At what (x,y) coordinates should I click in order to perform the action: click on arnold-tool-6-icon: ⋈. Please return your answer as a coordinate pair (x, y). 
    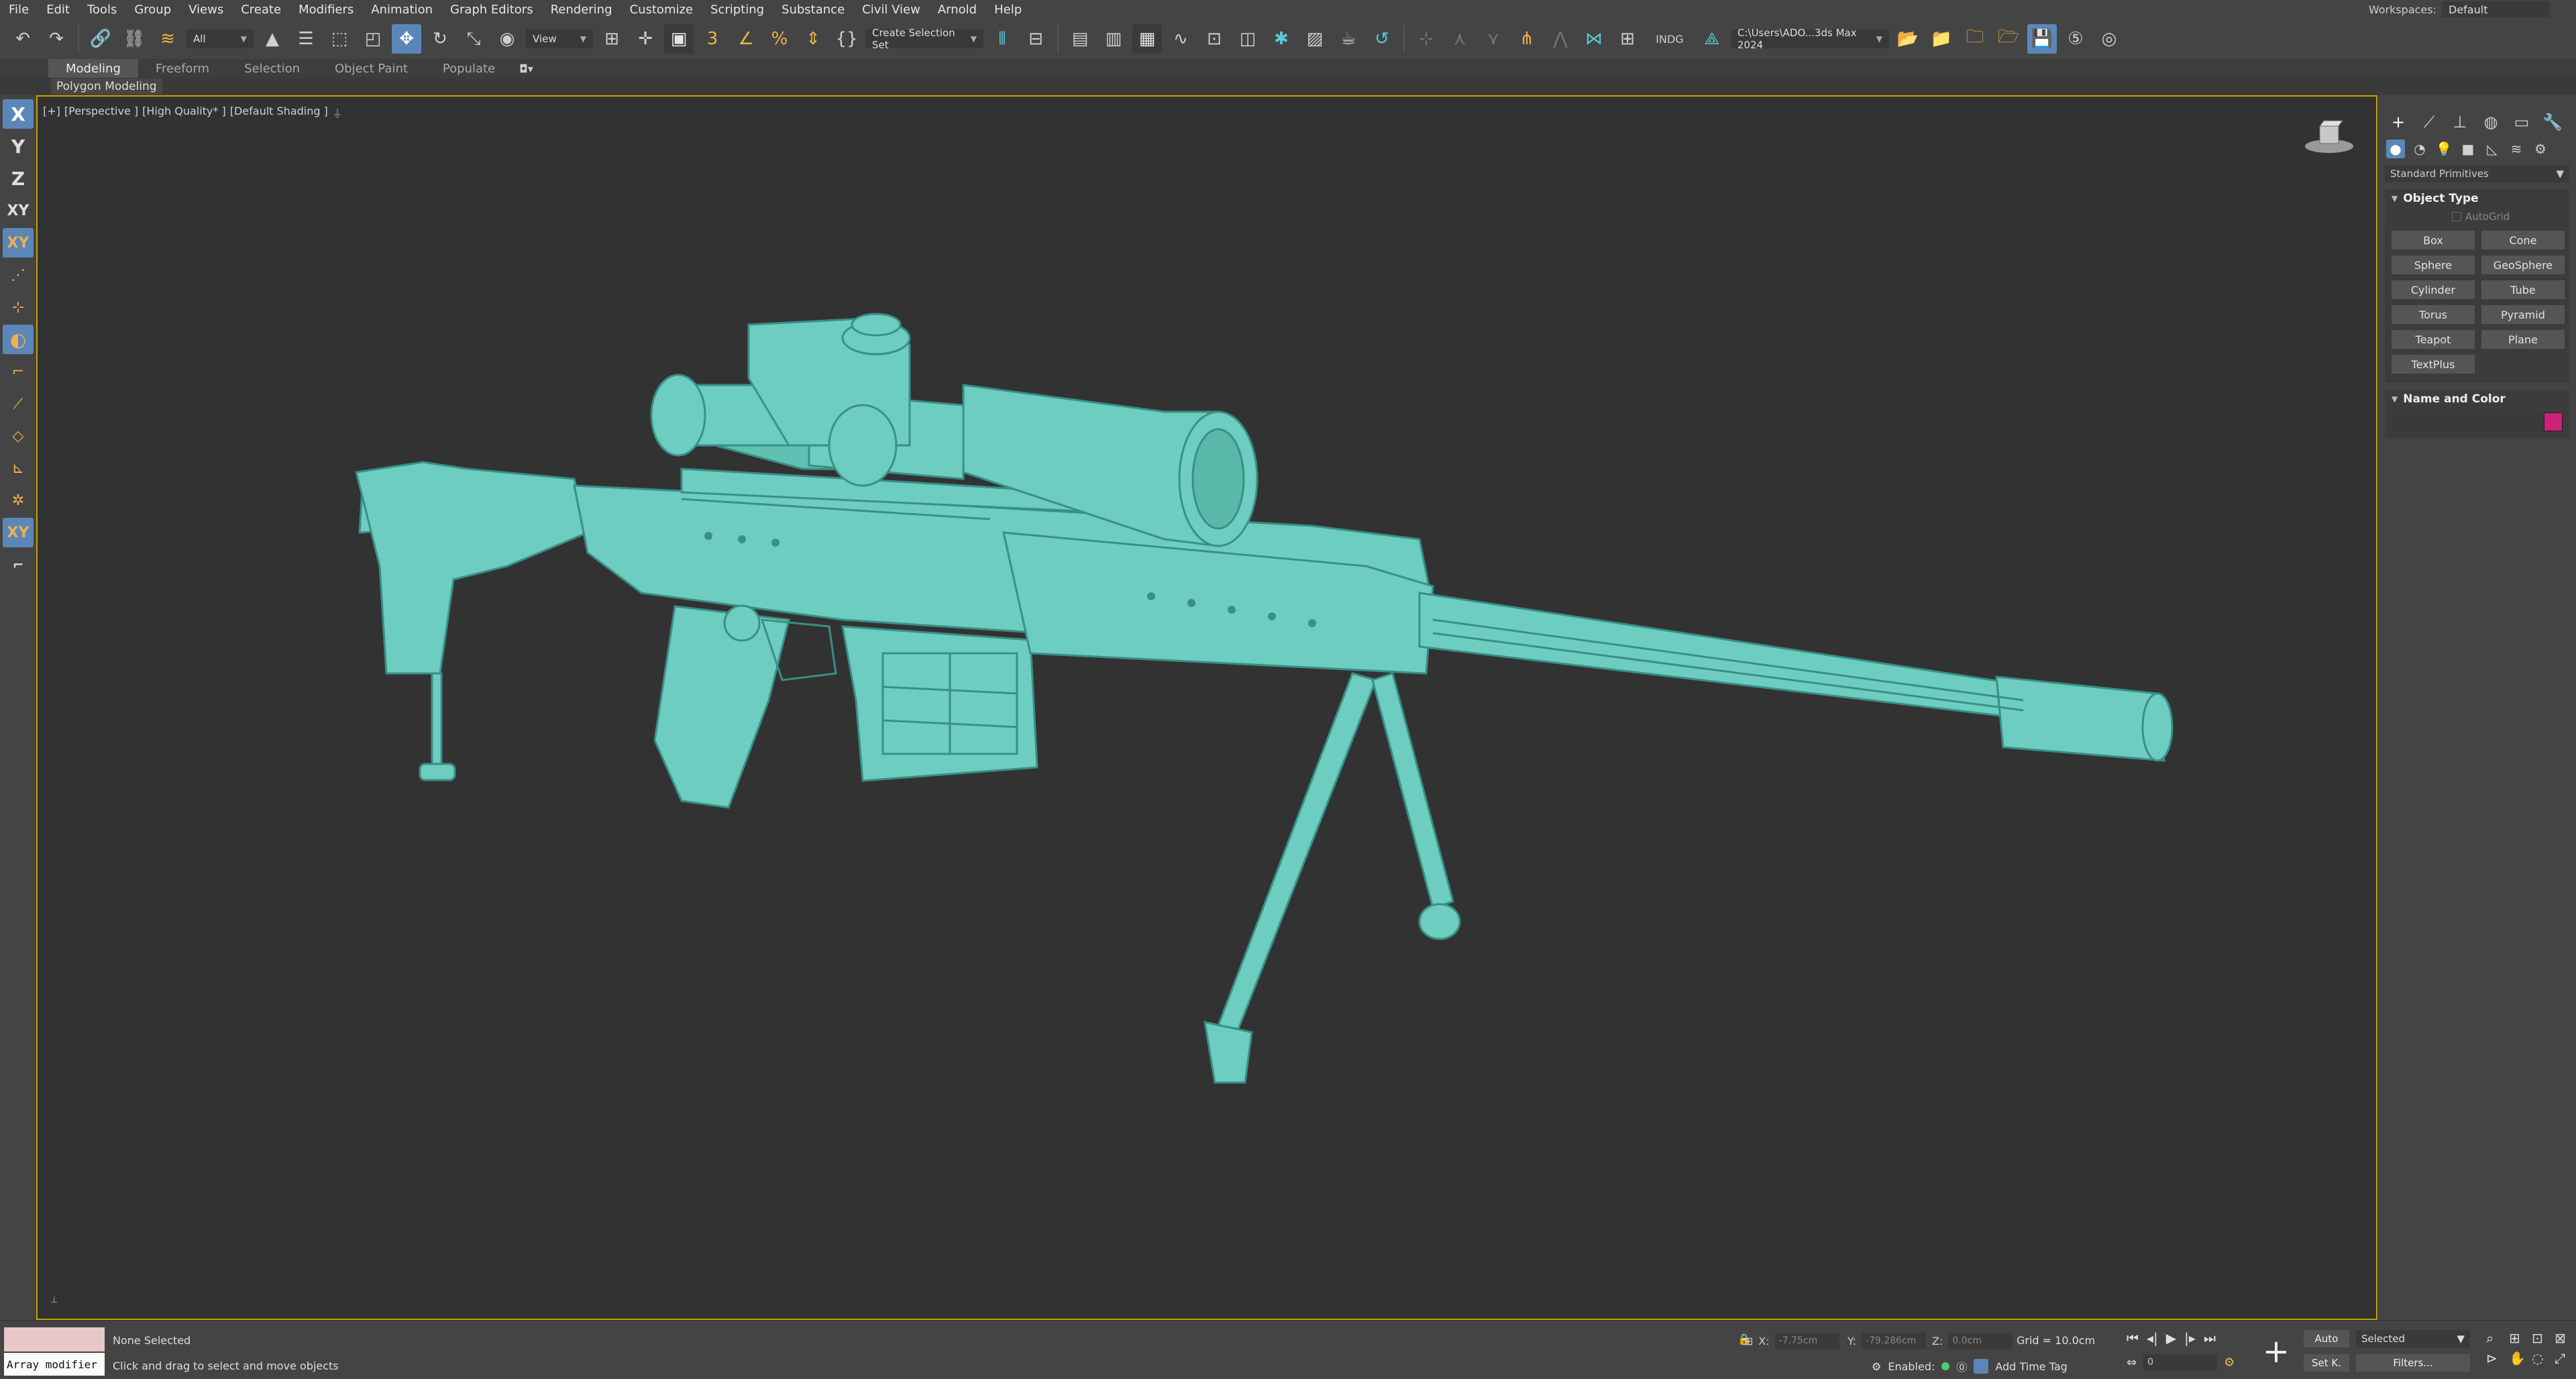
    Looking at the image, I should click on (1594, 39).